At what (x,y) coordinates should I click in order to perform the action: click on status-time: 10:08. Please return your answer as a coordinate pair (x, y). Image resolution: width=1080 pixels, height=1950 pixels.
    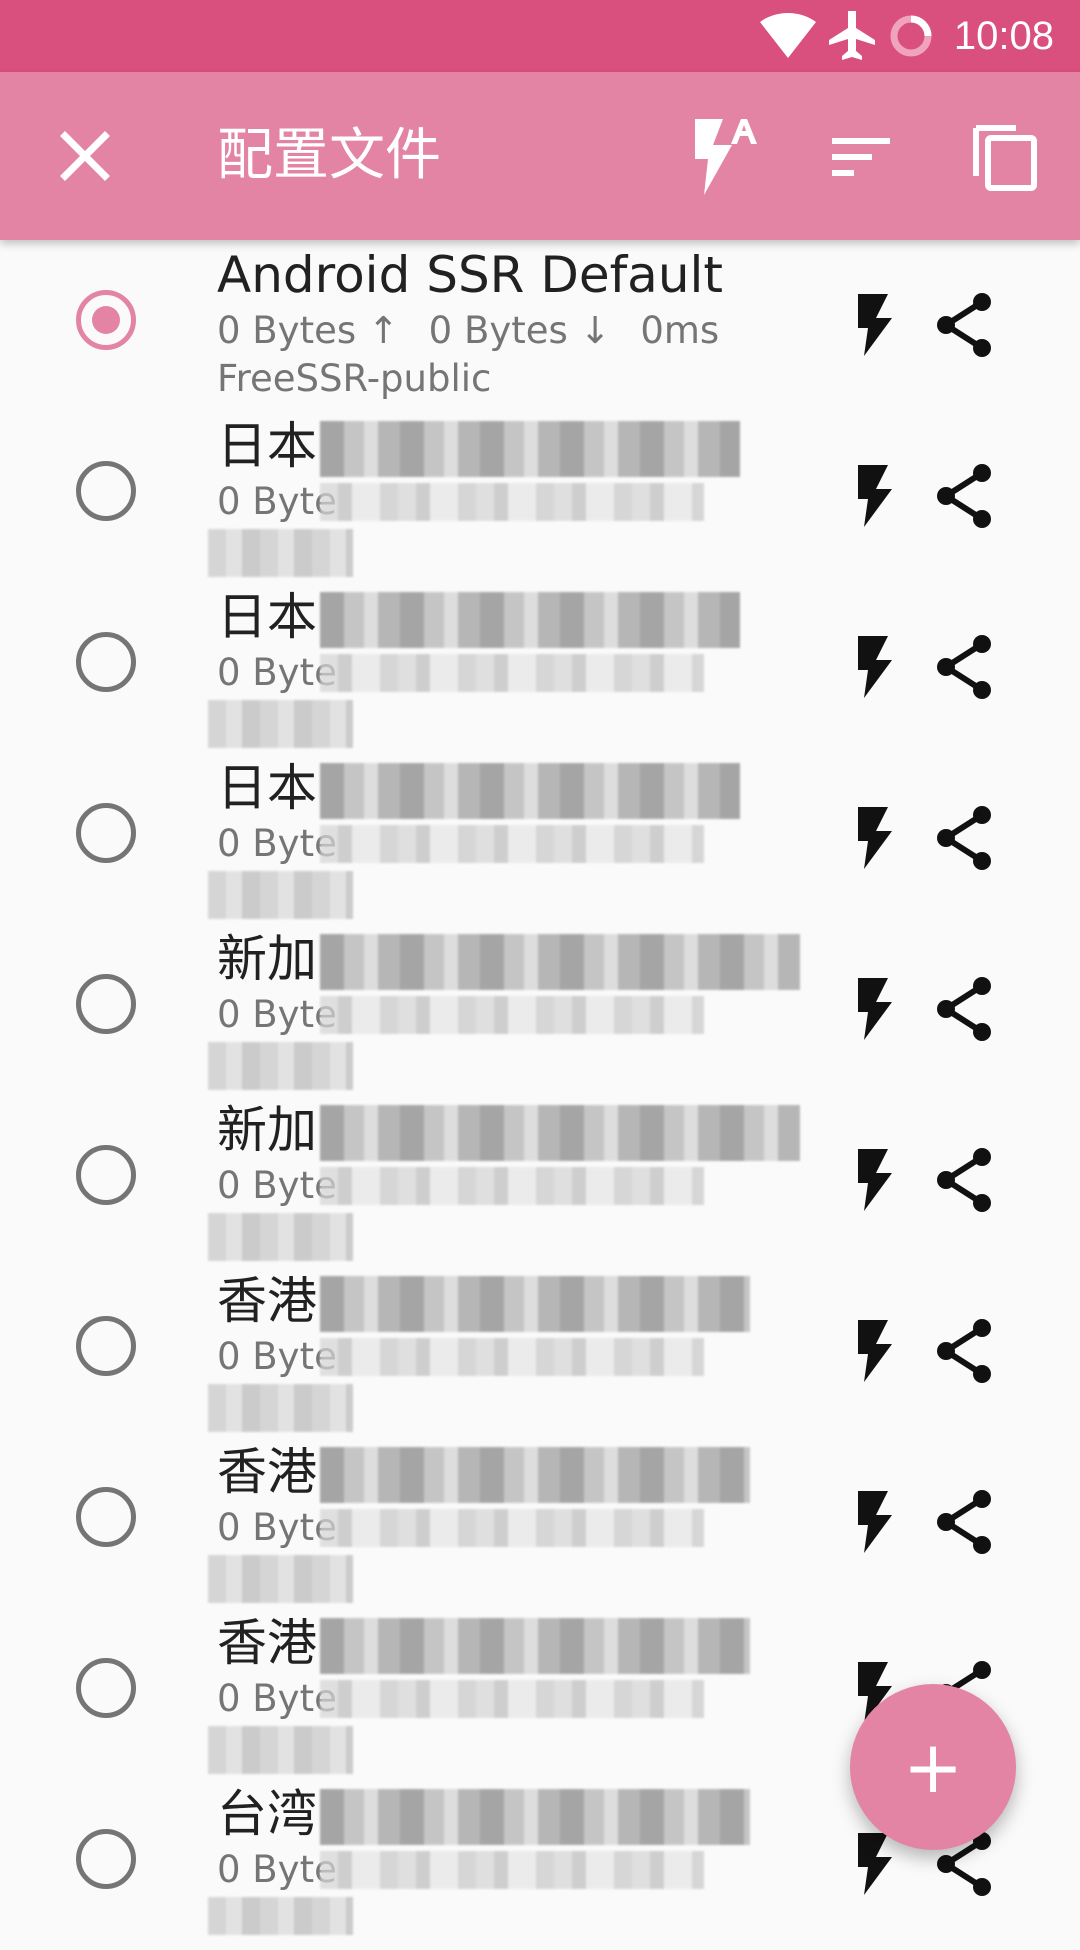
    Looking at the image, I should click on (1003, 36).